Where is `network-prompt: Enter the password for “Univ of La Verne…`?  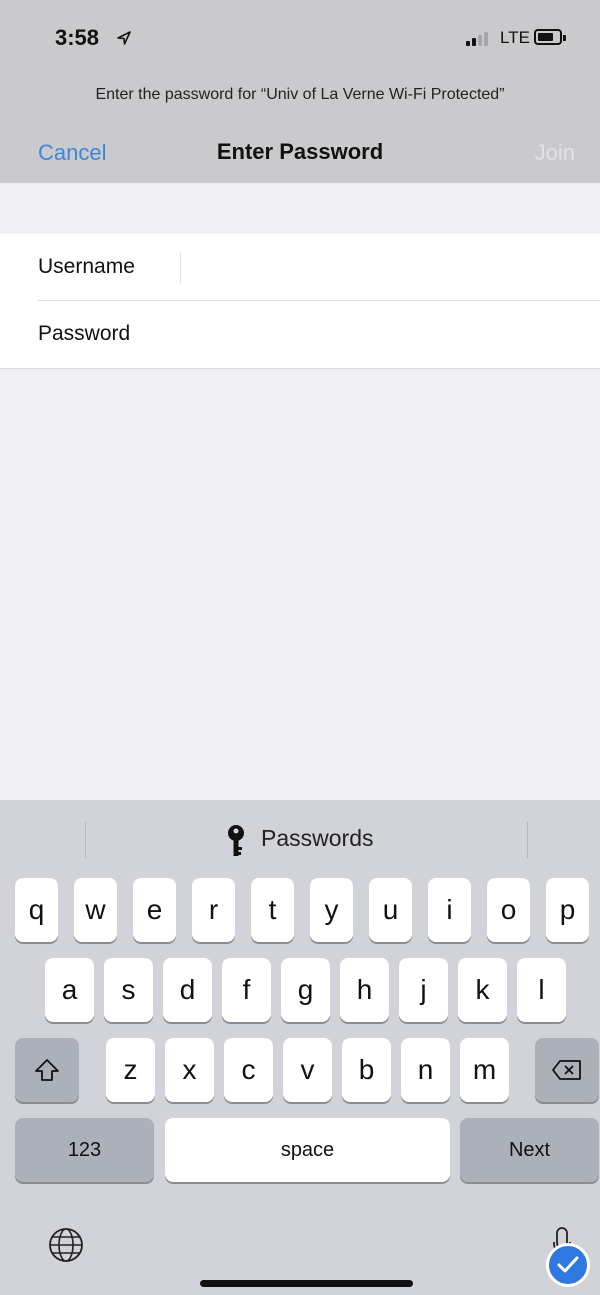
network-prompt: Enter the password for “Univ of La Verne… is located at coordinates (300, 94).